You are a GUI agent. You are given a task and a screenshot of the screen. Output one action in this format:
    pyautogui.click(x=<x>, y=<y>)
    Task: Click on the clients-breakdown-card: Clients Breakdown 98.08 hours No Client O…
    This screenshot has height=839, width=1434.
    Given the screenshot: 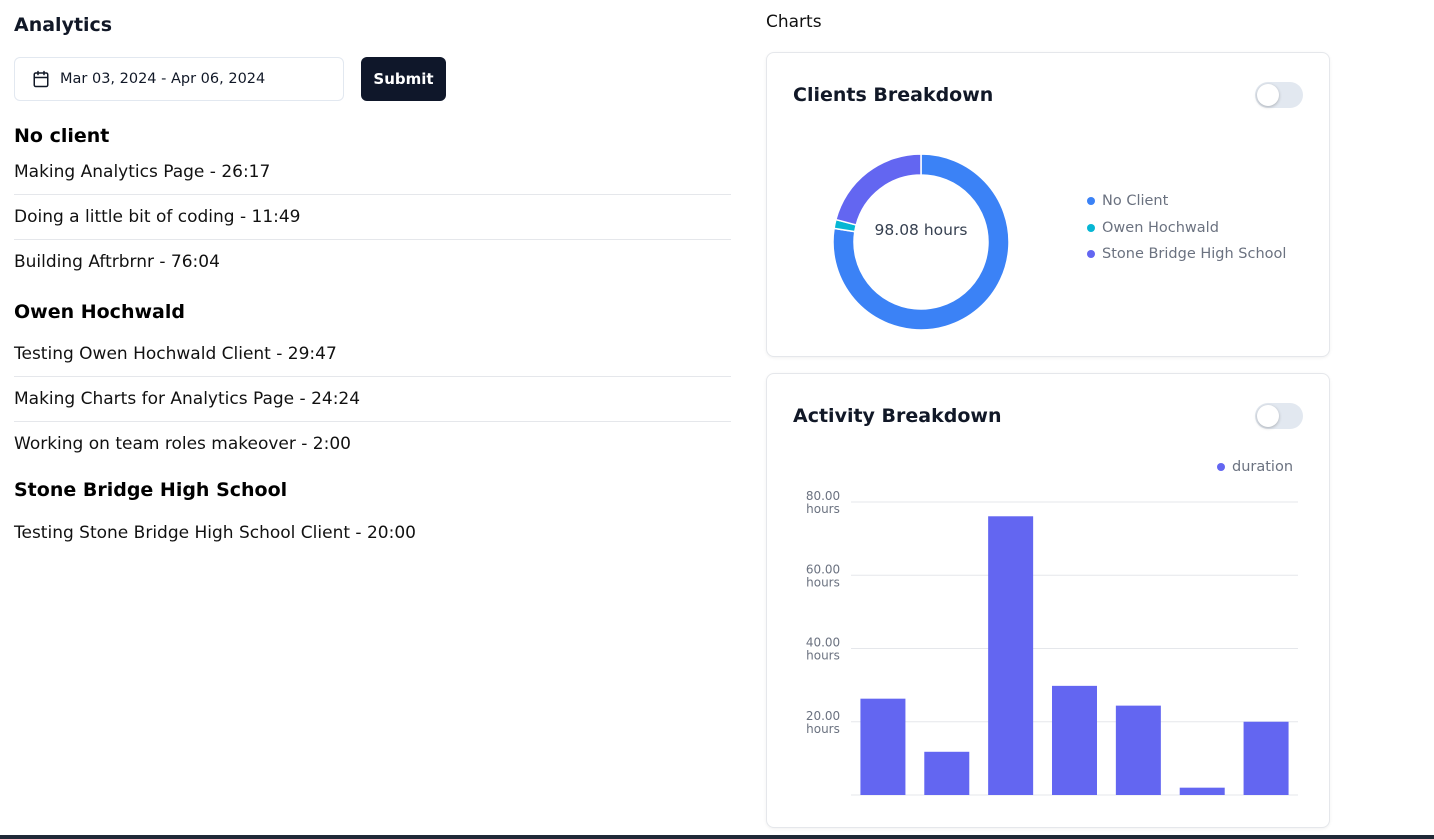 What is the action you would take?
    pyautogui.click(x=1048, y=204)
    